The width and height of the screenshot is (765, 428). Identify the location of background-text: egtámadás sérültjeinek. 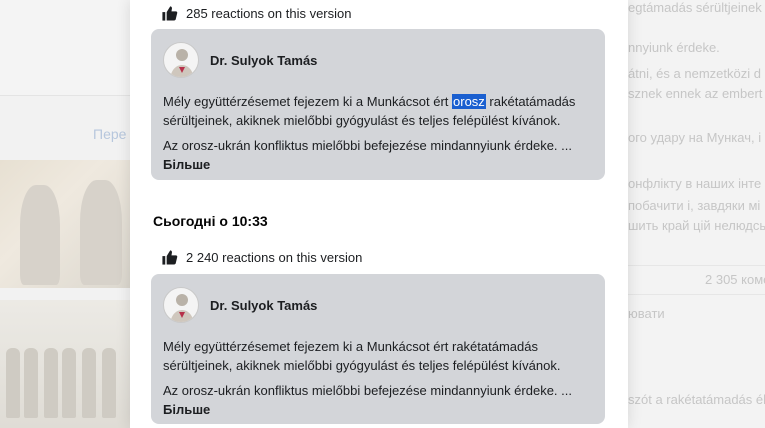
(695, 7).